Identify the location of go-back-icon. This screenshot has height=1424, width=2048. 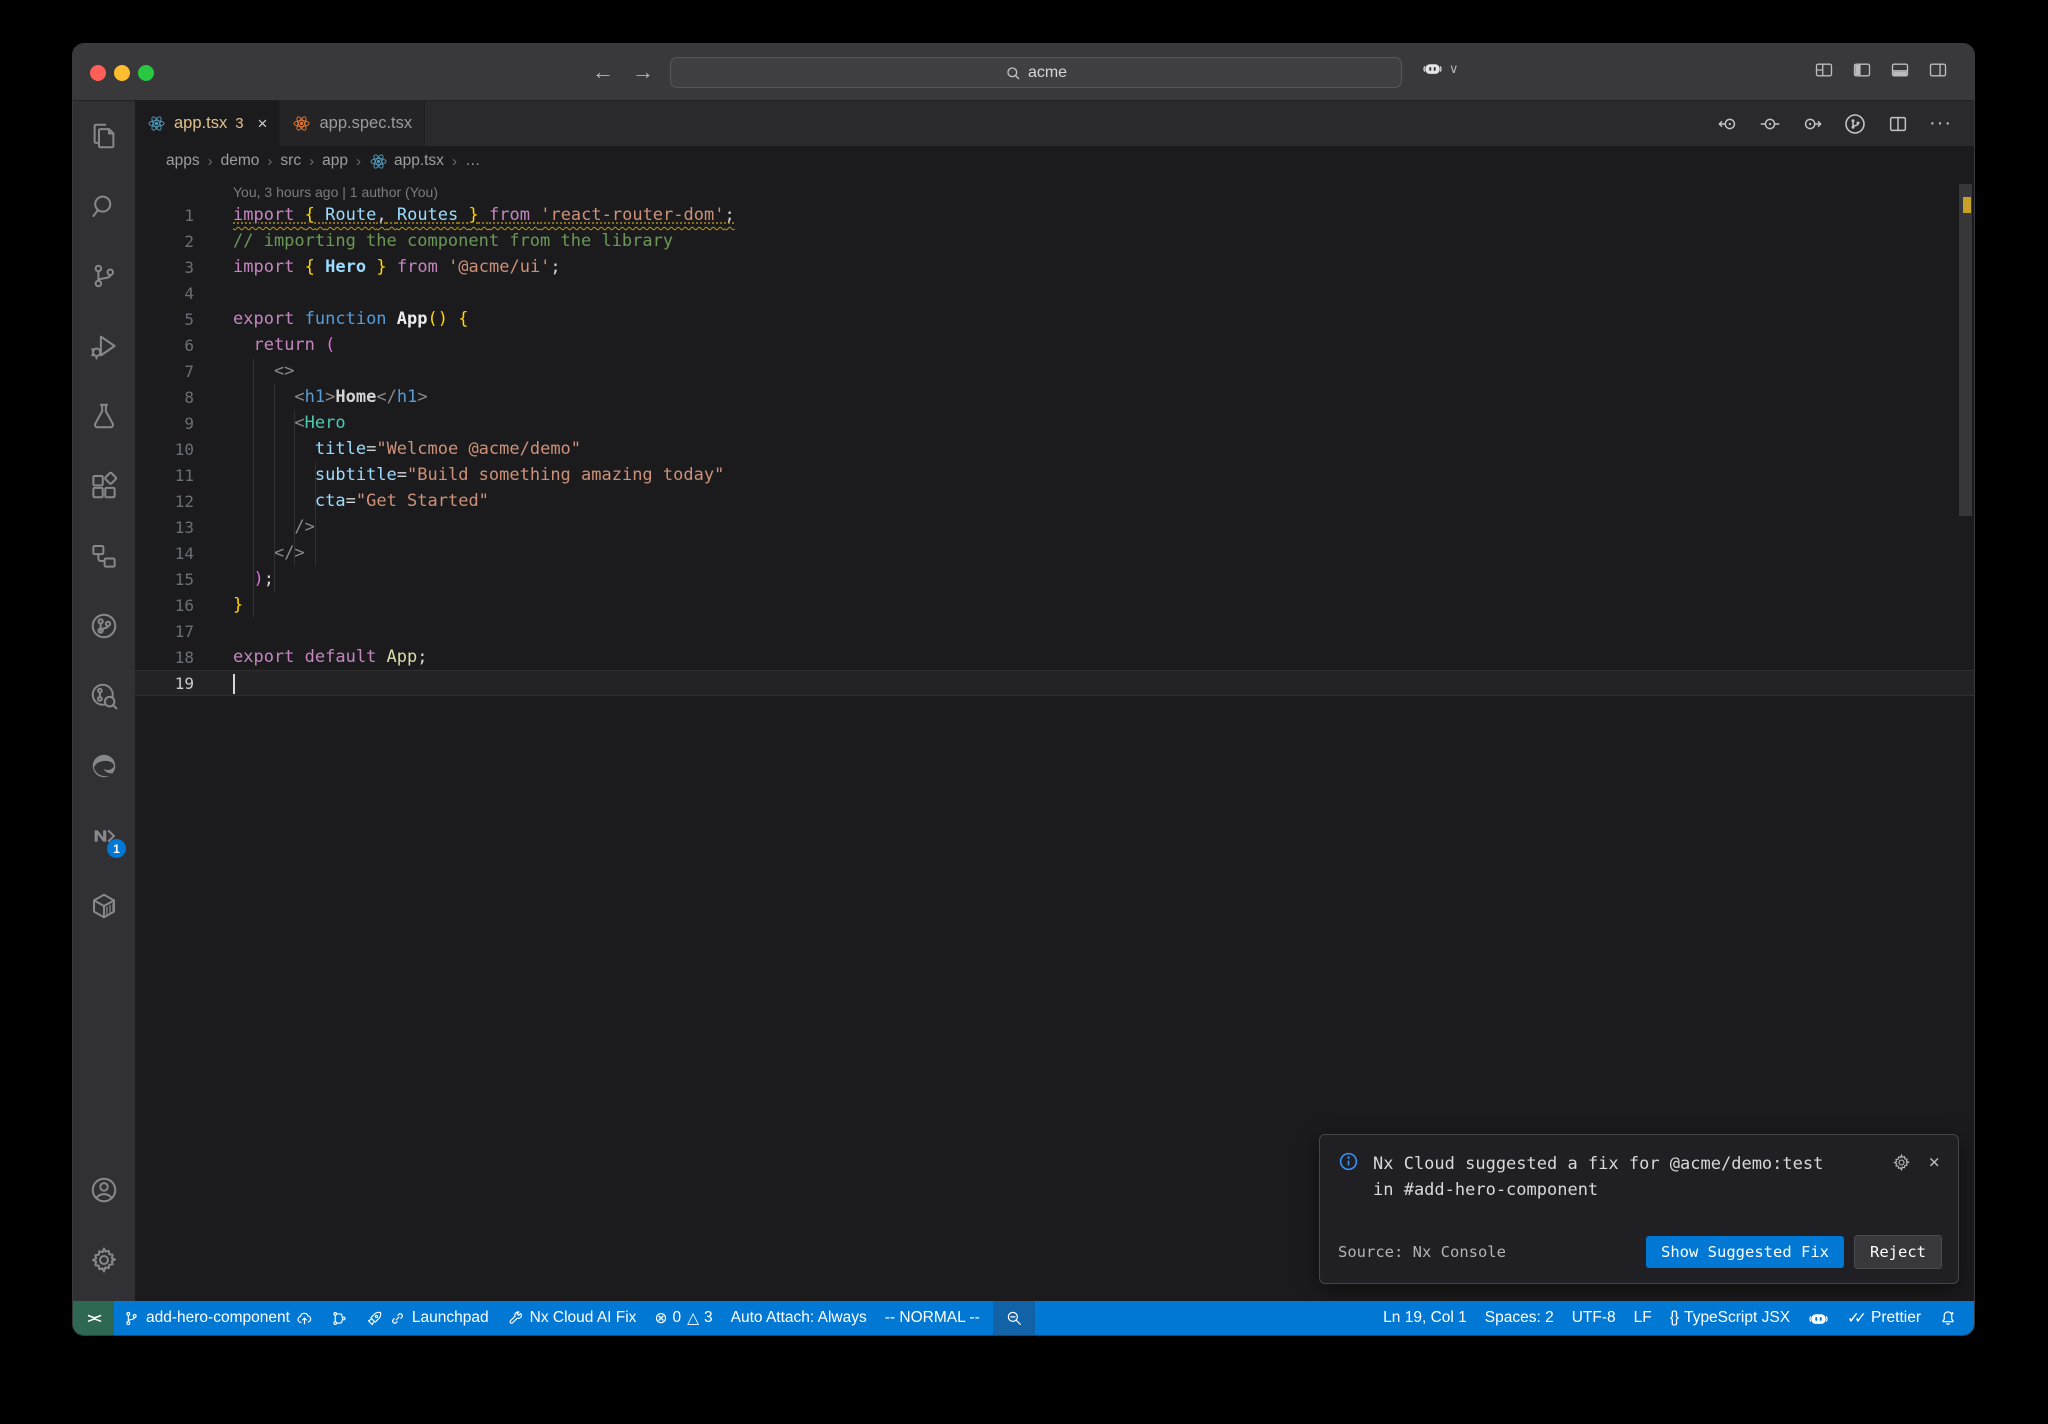
(1728, 124).